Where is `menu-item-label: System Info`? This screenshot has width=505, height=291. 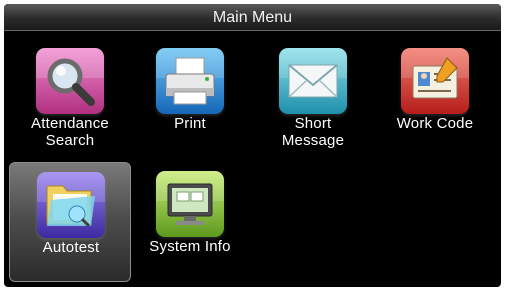
menu-item-label: System Info is located at coordinates (190, 246).